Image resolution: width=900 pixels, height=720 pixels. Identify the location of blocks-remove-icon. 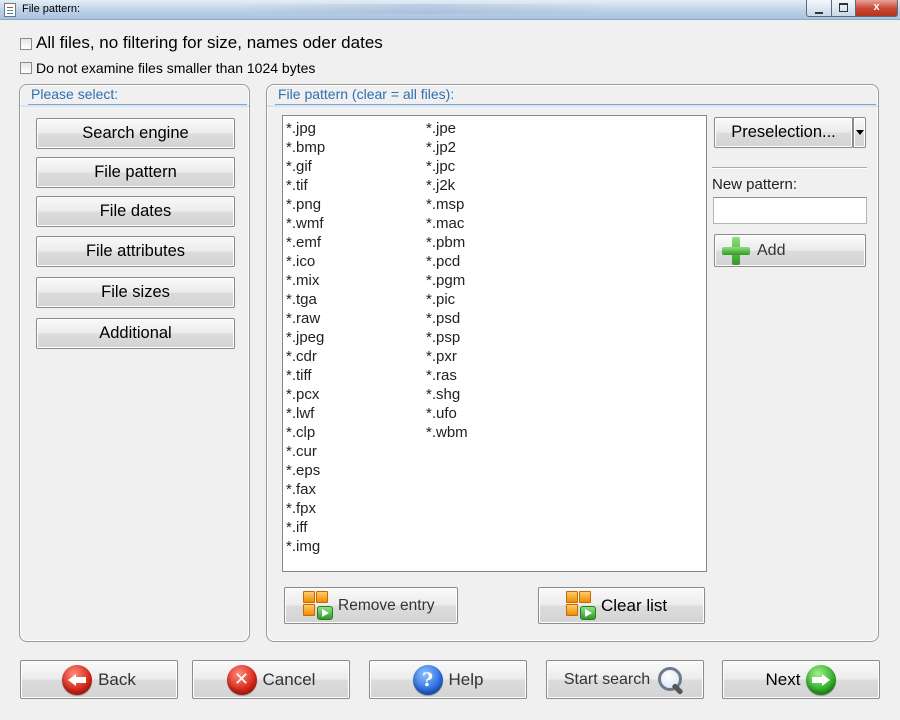
(319, 605).